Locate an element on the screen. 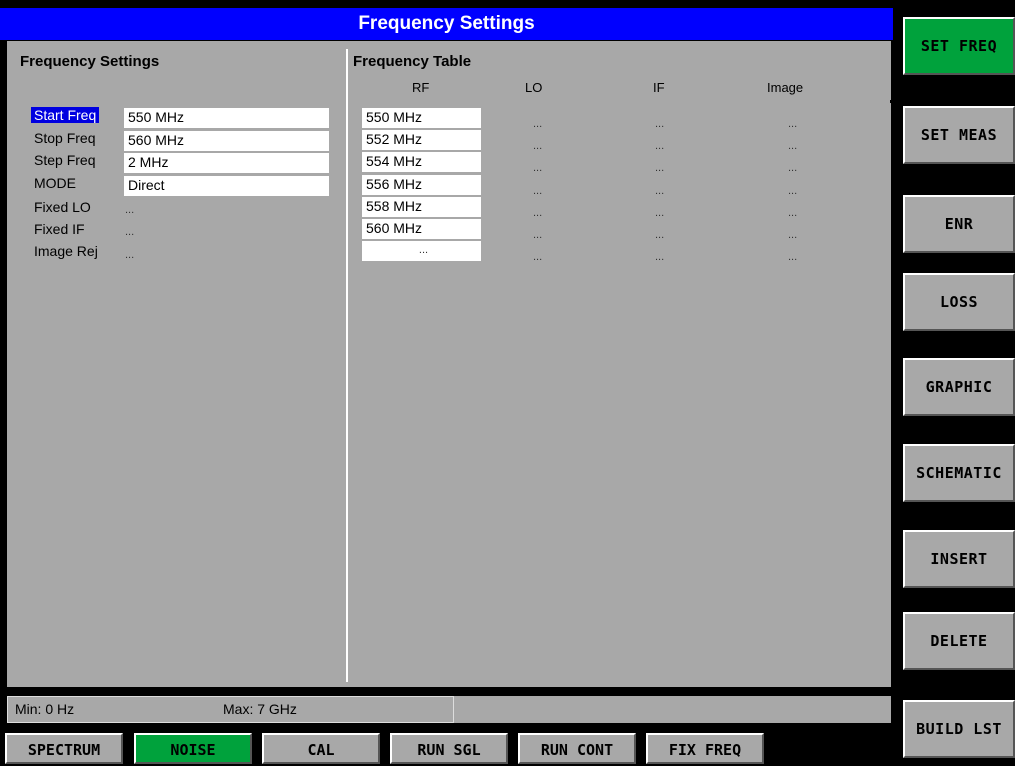  hotkey-noise: NOISE is located at coordinates (193, 748).